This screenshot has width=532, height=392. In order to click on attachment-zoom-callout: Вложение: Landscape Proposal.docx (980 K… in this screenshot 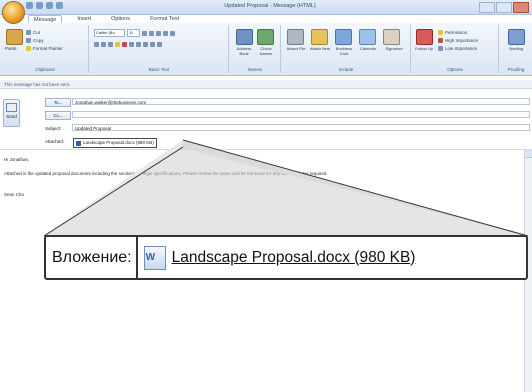, I will do `click(286, 257)`.